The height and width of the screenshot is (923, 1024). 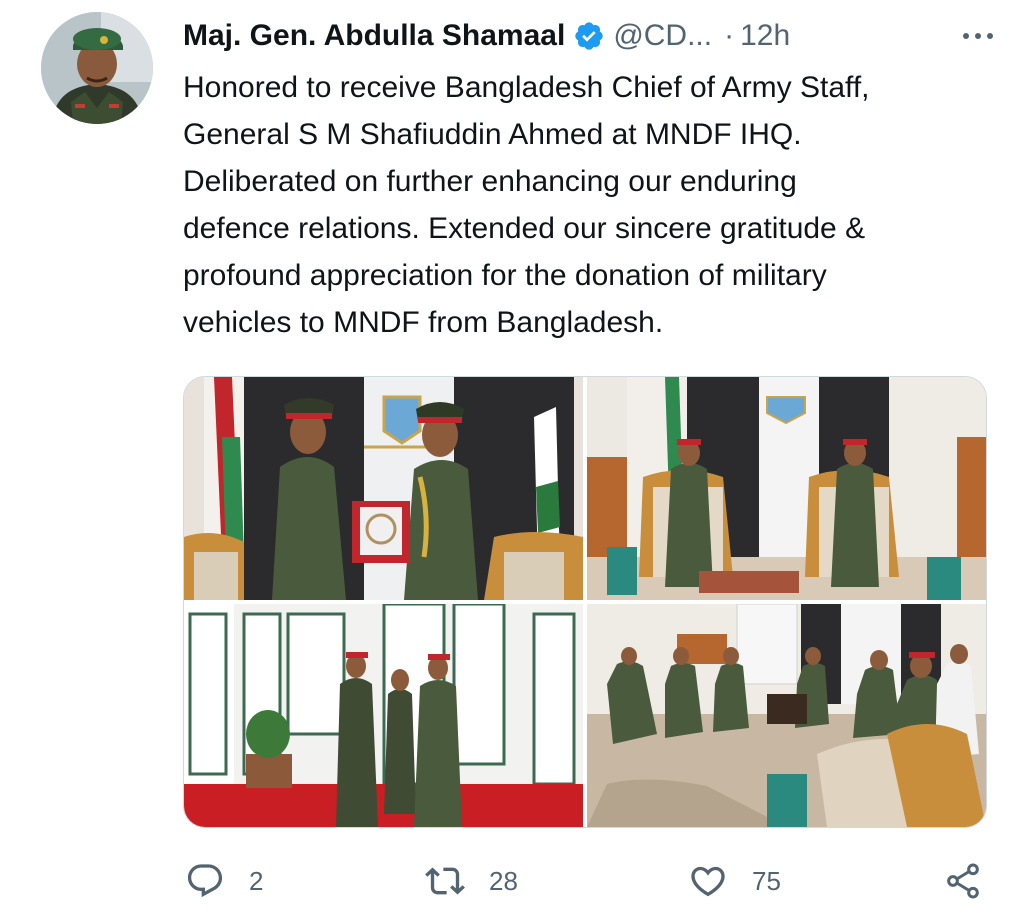 I want to click on heart-icon, so click(x=708, y=881).